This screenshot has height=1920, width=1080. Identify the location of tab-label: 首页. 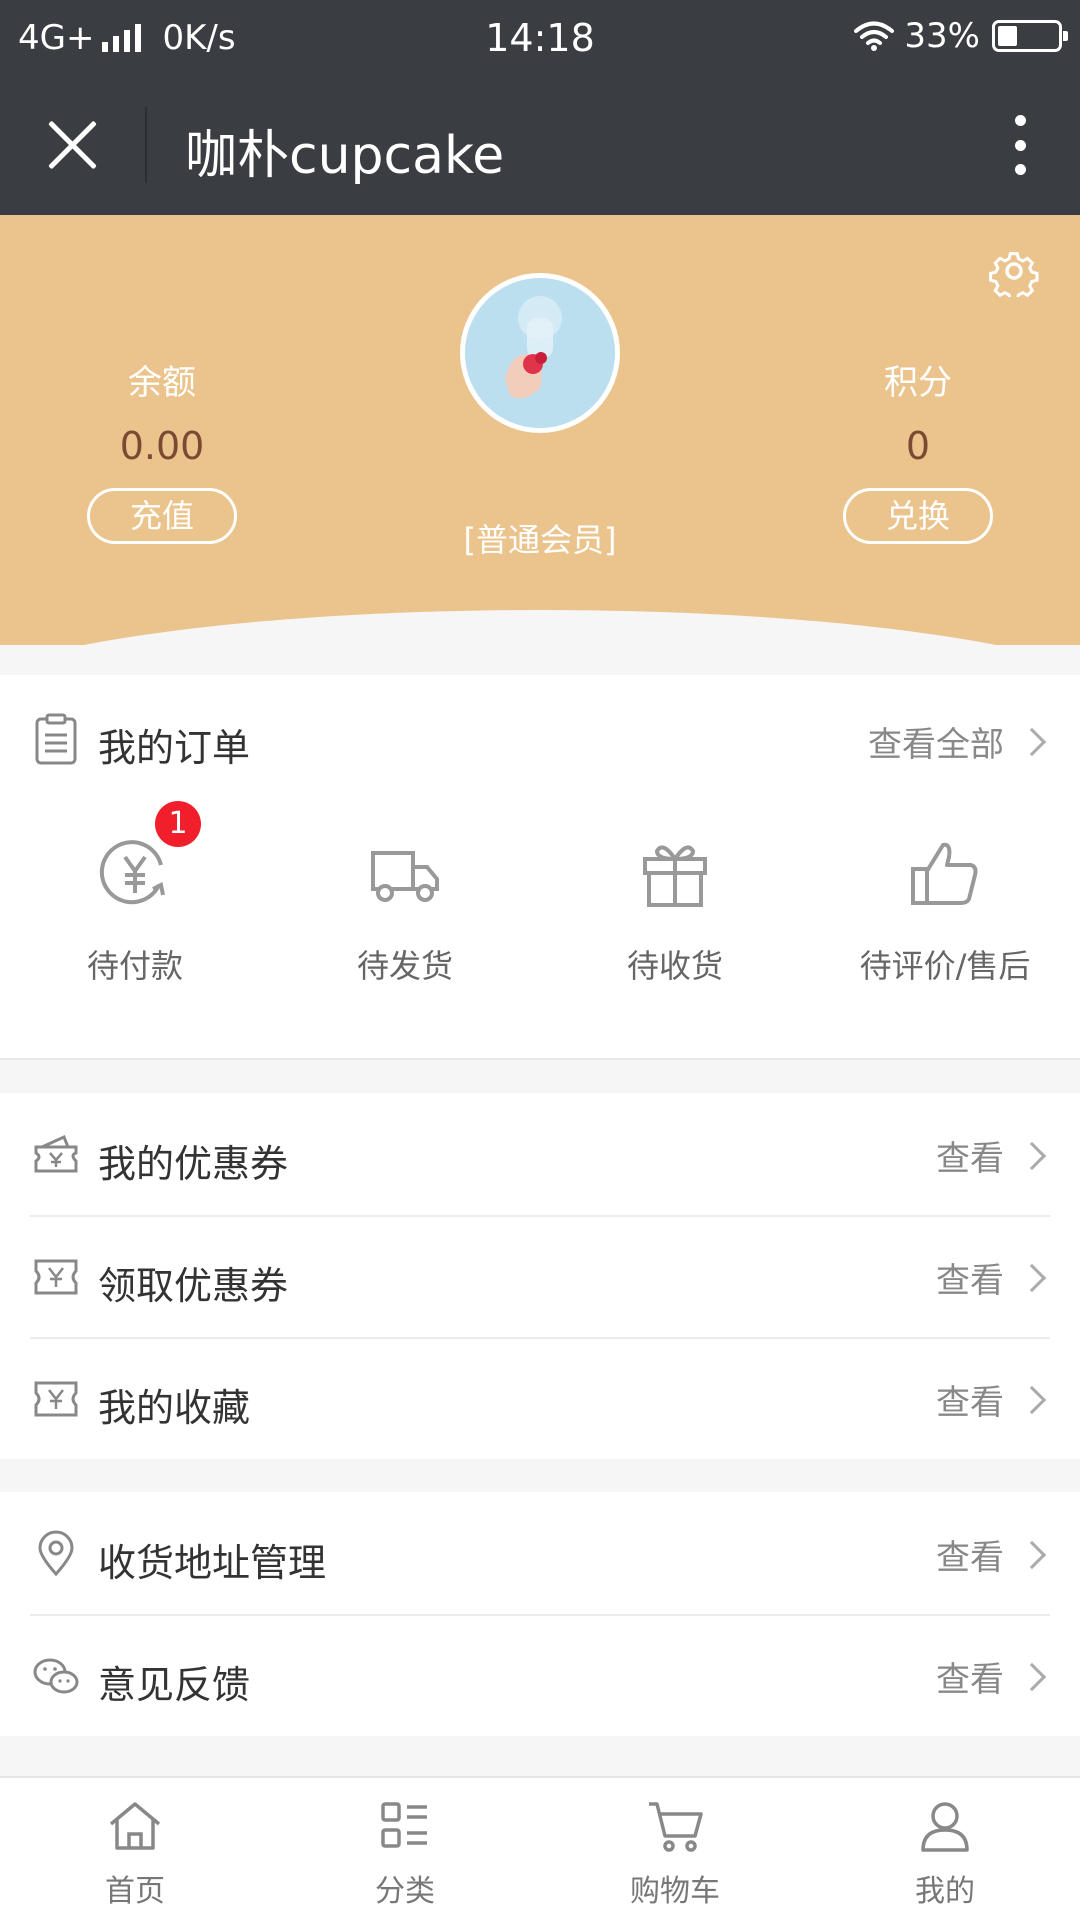
(135, 1891).